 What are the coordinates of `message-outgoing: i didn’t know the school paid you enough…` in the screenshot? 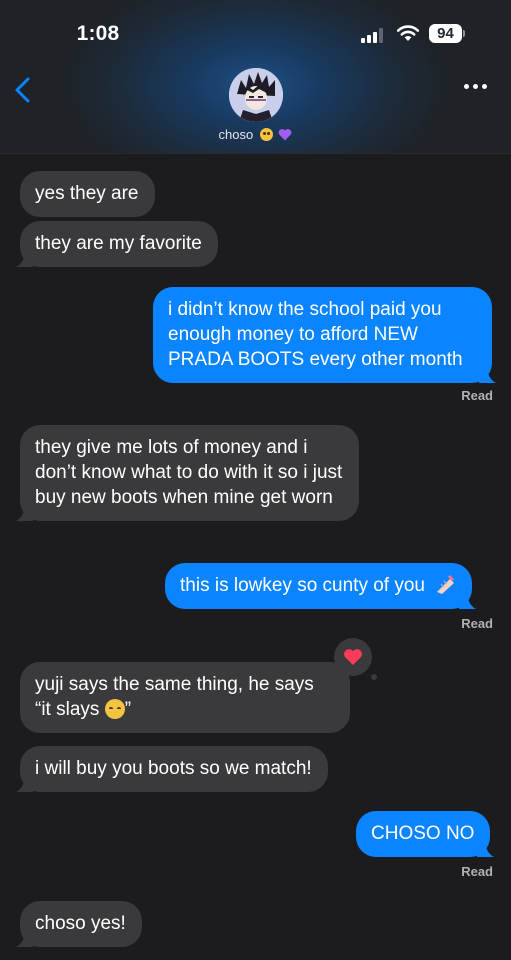 It's located at (324, 335).